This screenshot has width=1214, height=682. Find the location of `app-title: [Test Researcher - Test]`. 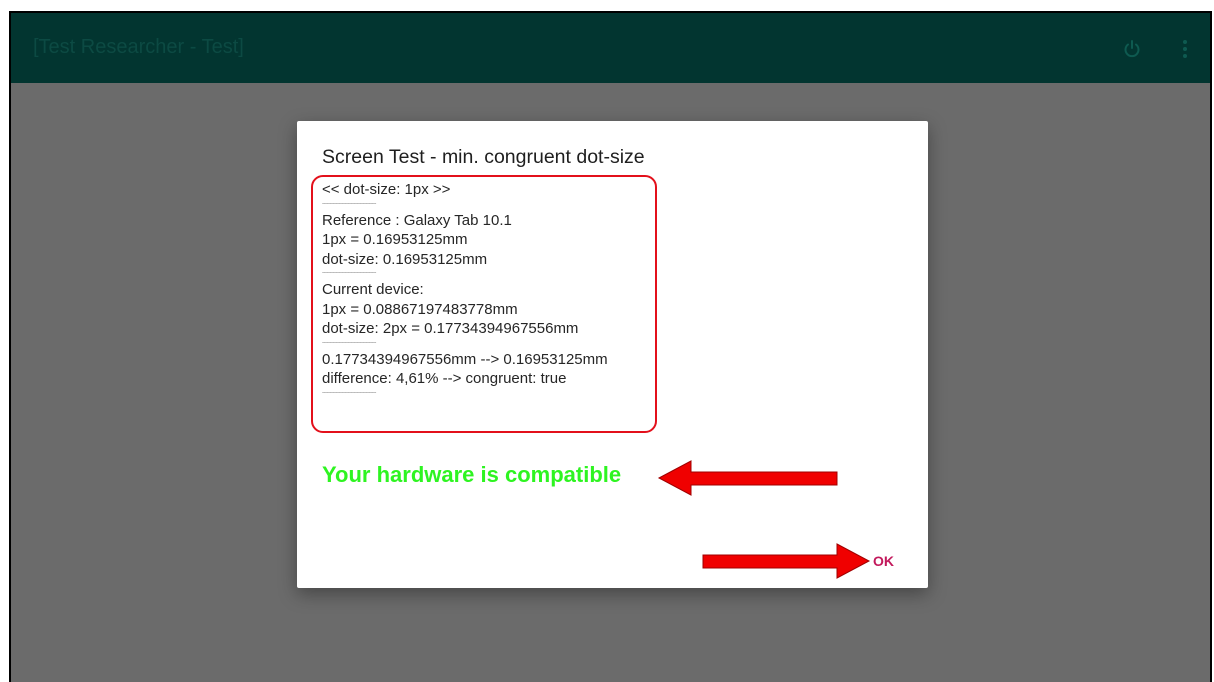

app-title: [Test Researcher - Test] is located at coordinates (138, 47).